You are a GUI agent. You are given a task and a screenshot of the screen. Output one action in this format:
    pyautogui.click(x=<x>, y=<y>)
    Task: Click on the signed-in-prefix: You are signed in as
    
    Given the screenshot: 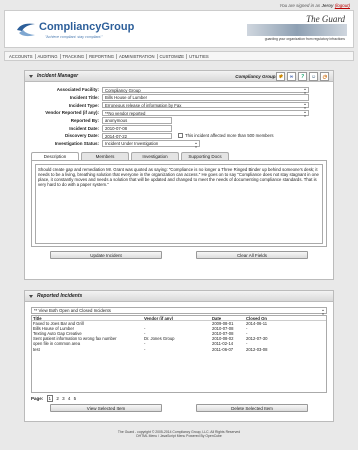 What is the action you would take?
    pyautogui.click(x=300, y=5)
    